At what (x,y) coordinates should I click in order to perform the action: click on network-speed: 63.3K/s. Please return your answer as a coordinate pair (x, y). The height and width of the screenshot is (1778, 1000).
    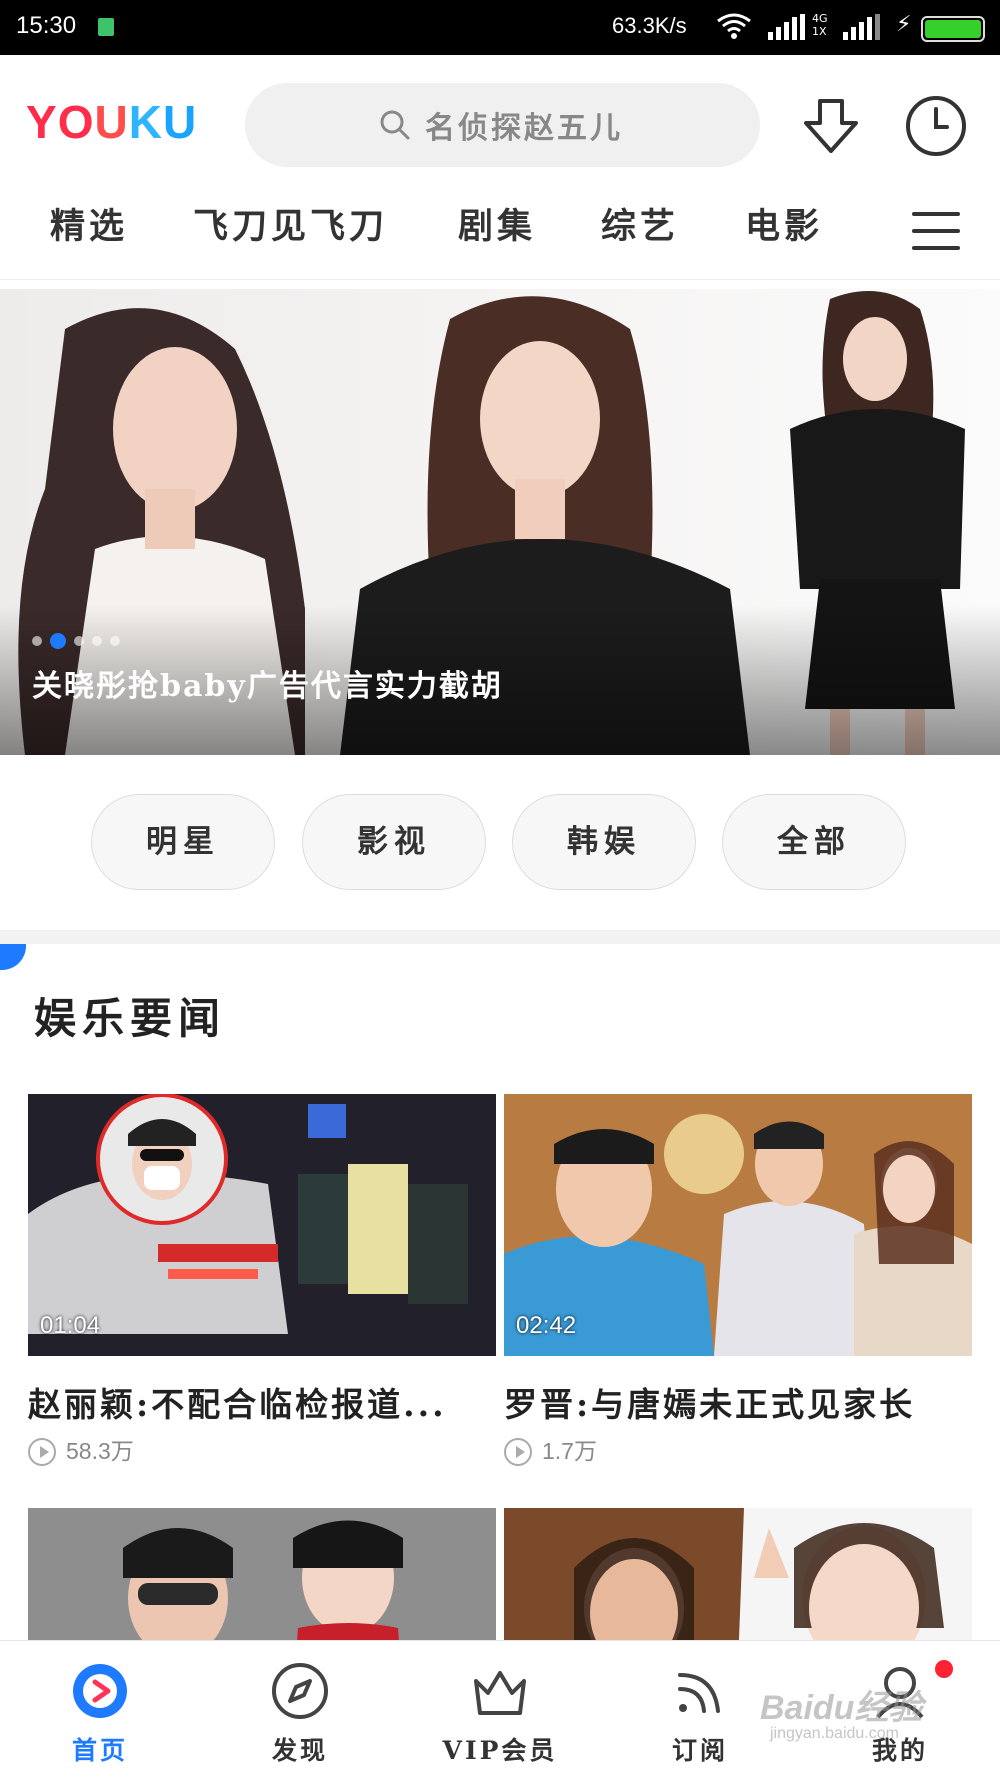
    Looking at the image, I should click on (649, 25).